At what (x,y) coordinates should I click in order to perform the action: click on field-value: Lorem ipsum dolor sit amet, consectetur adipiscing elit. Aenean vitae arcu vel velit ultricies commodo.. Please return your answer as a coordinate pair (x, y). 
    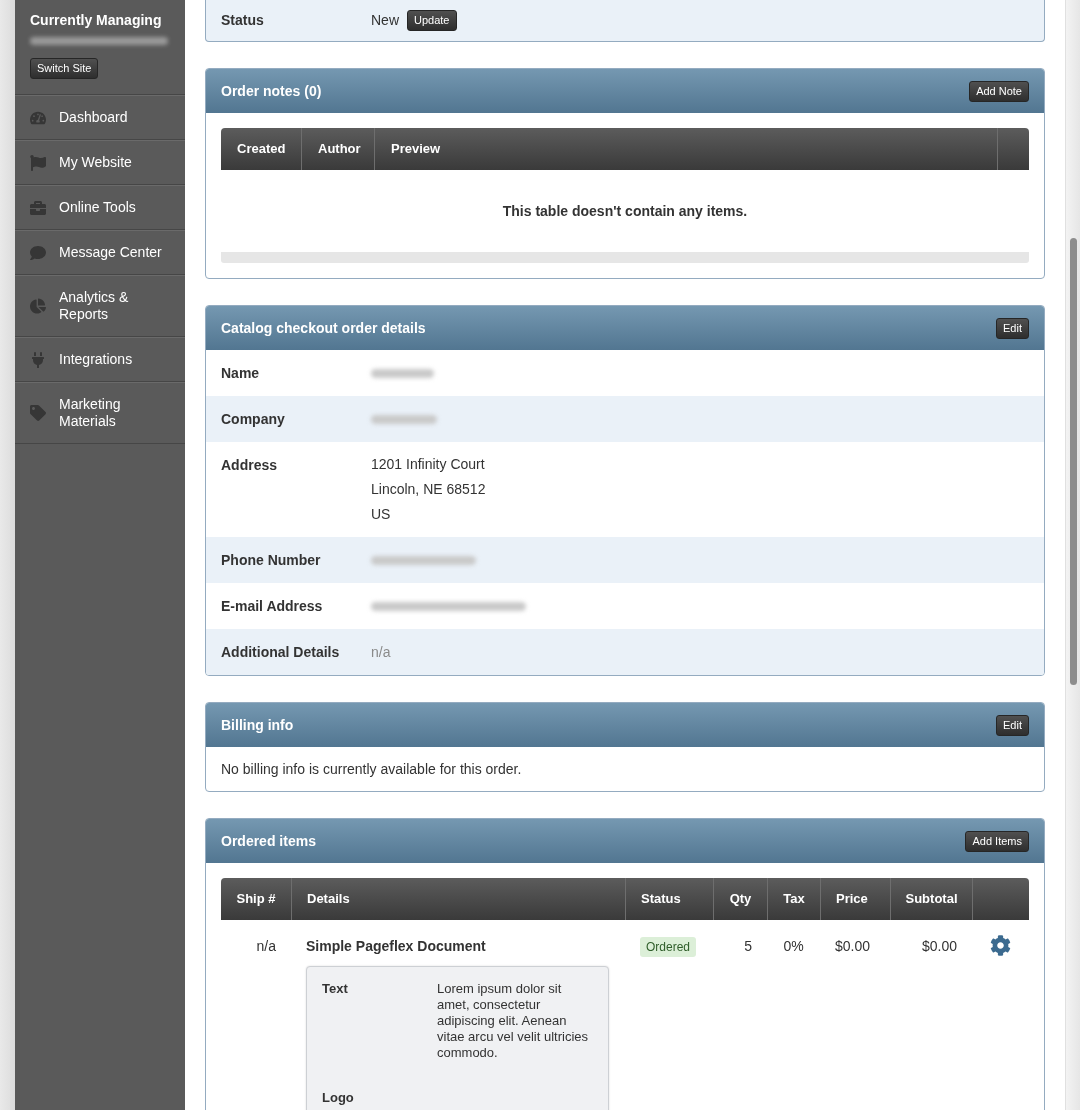
    Looking at the image, I should click on (513, 1021).